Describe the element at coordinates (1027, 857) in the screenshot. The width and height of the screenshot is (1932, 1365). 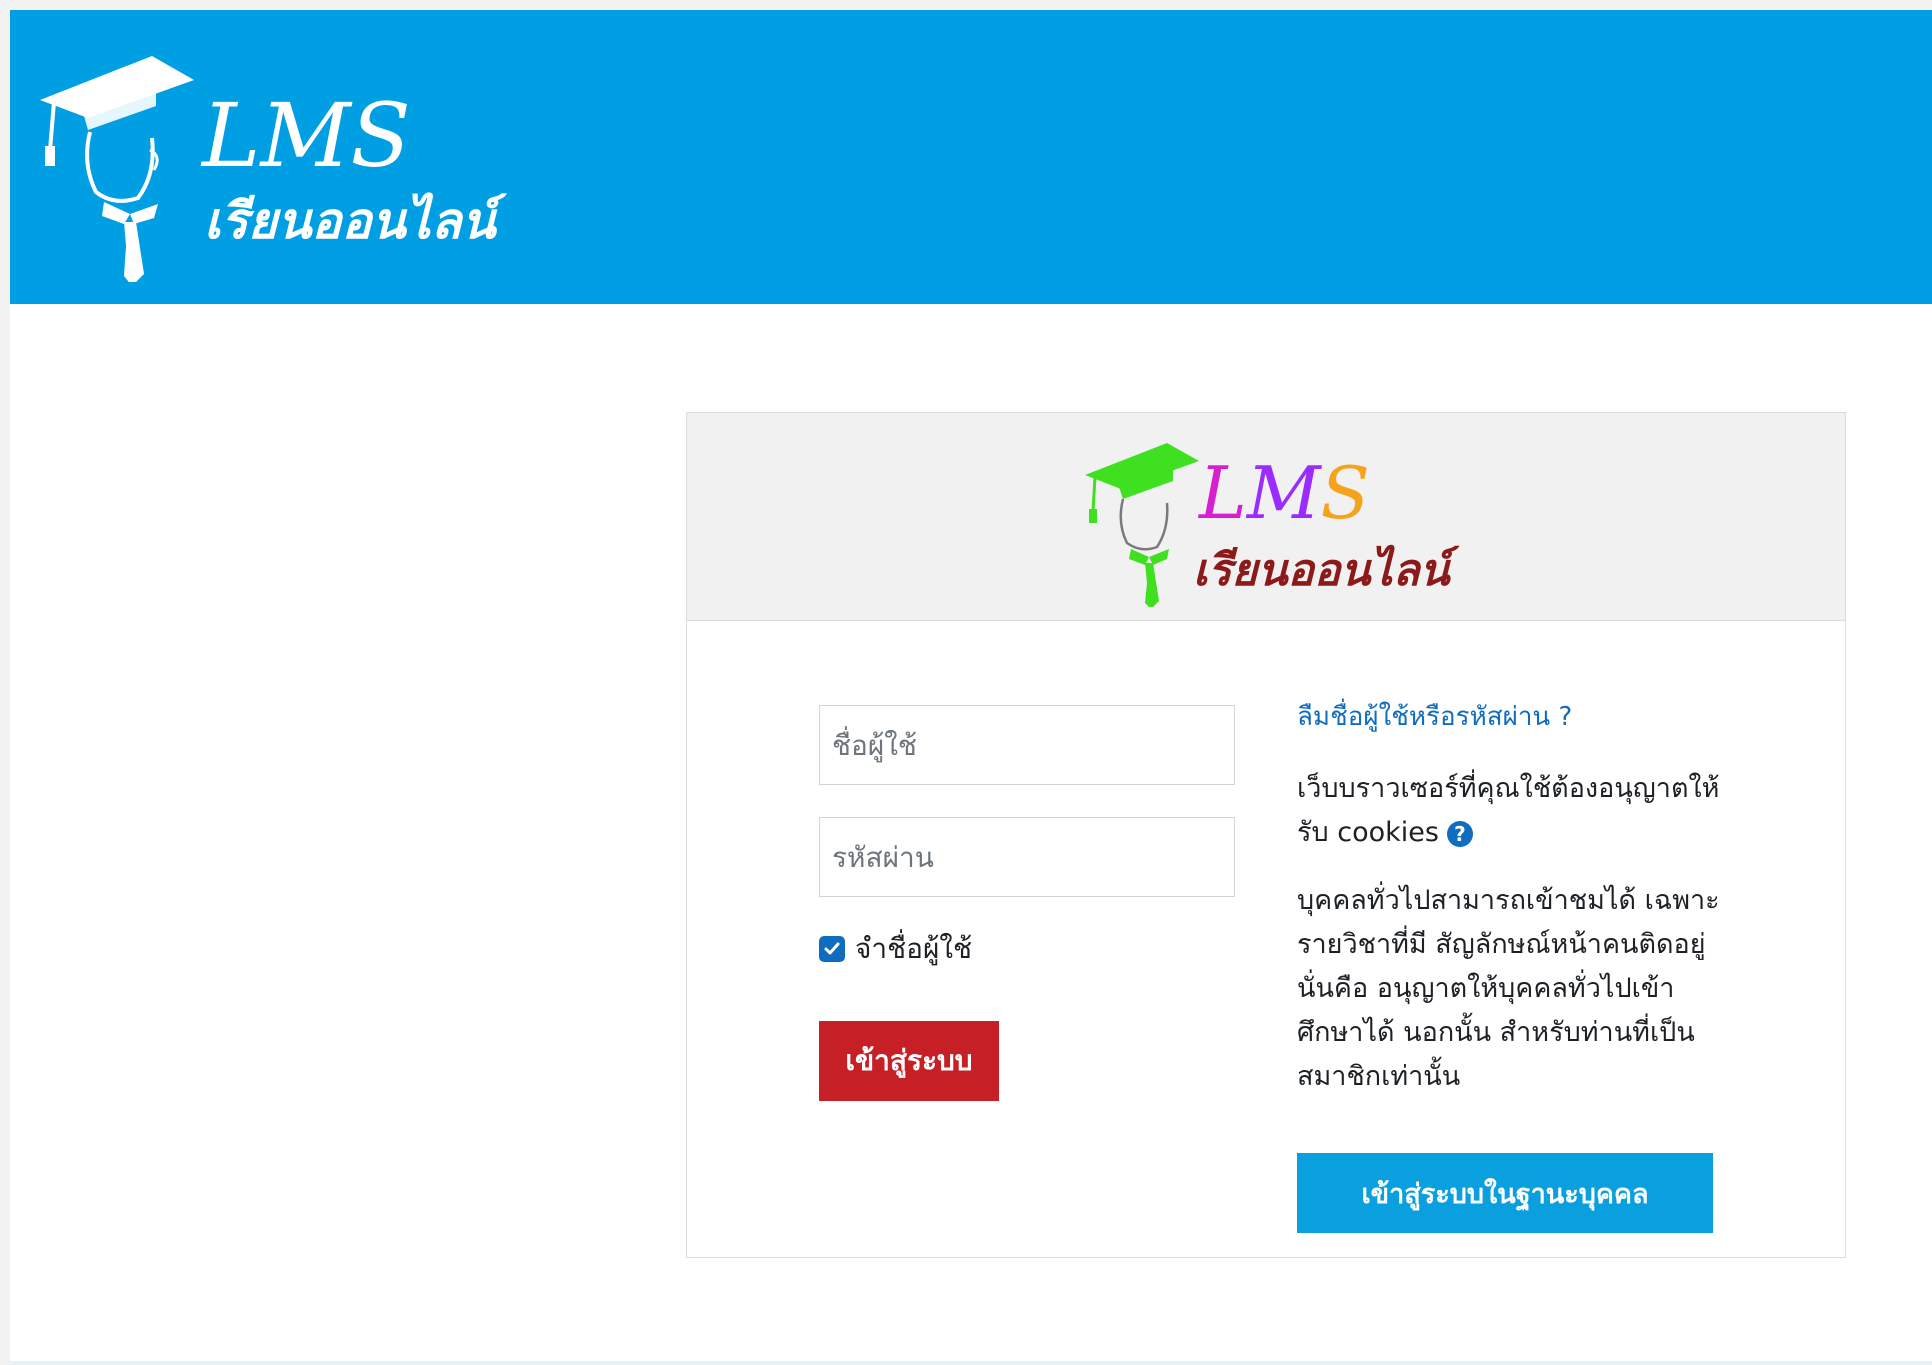
I see `password-input` at that location.